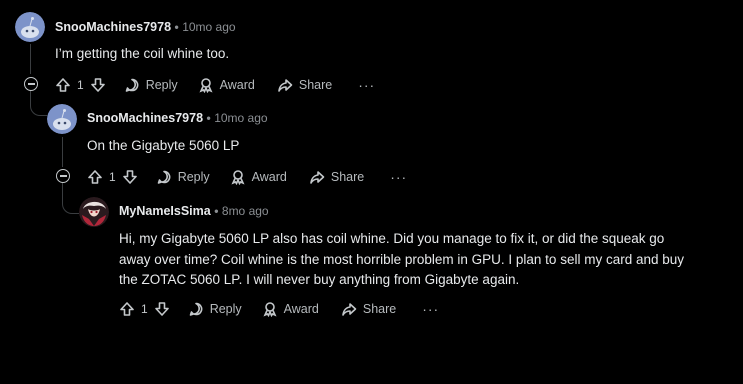  I want to click on anime-avatar-icon, so click(94, 212).